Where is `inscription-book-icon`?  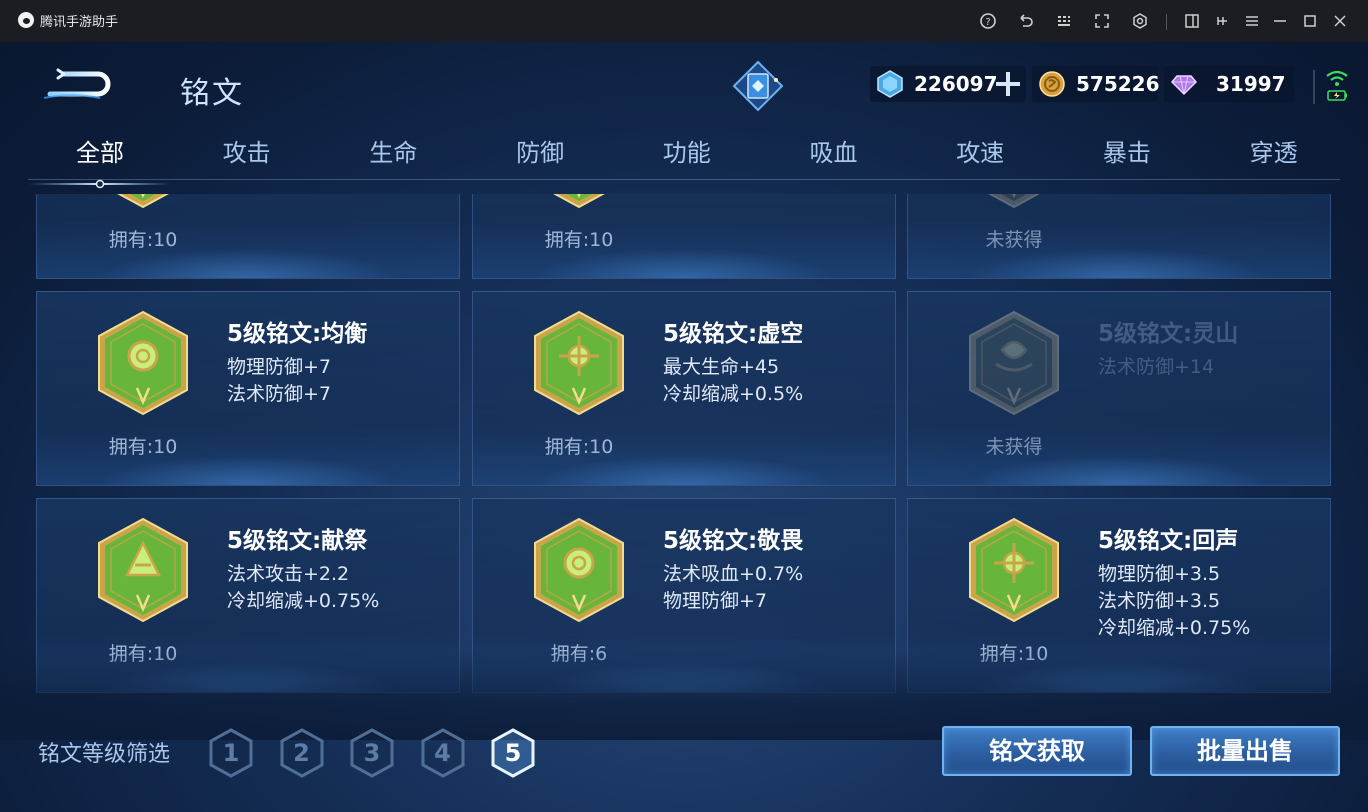 inscription-book-icon is located at coordinates (758, 86).